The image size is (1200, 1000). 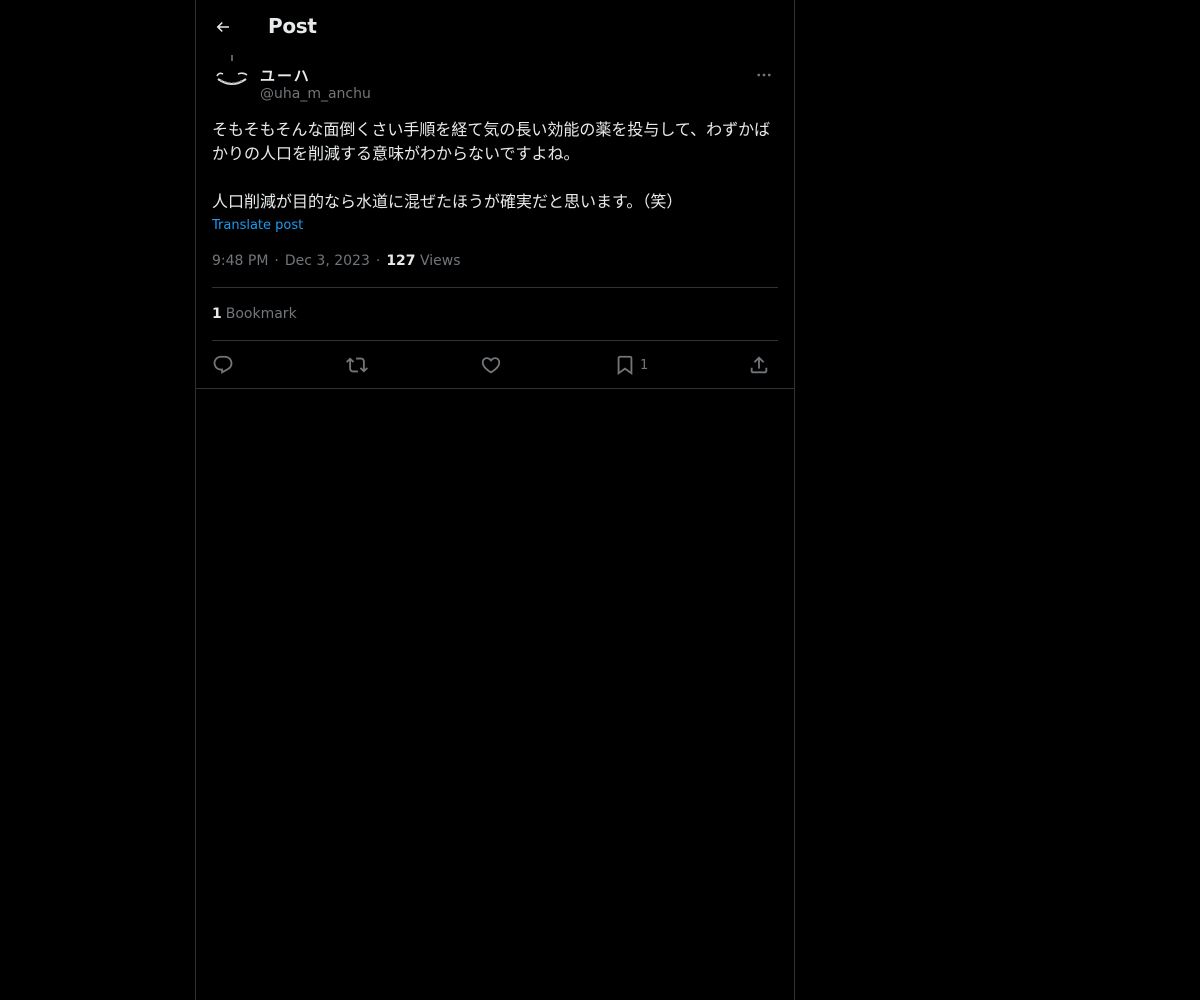 I want to click on repost-icon, so click(x=357, y=365).